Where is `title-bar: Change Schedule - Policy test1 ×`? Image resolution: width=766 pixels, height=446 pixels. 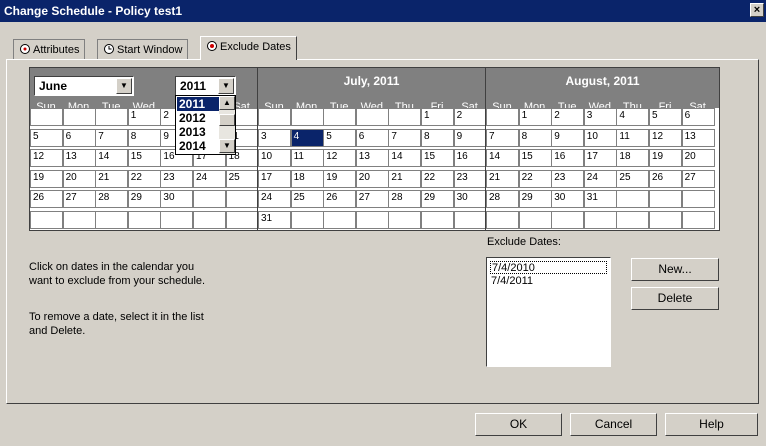 title-bar: Change Schedule - Policy test1 × is located at coordinates (383, 11).